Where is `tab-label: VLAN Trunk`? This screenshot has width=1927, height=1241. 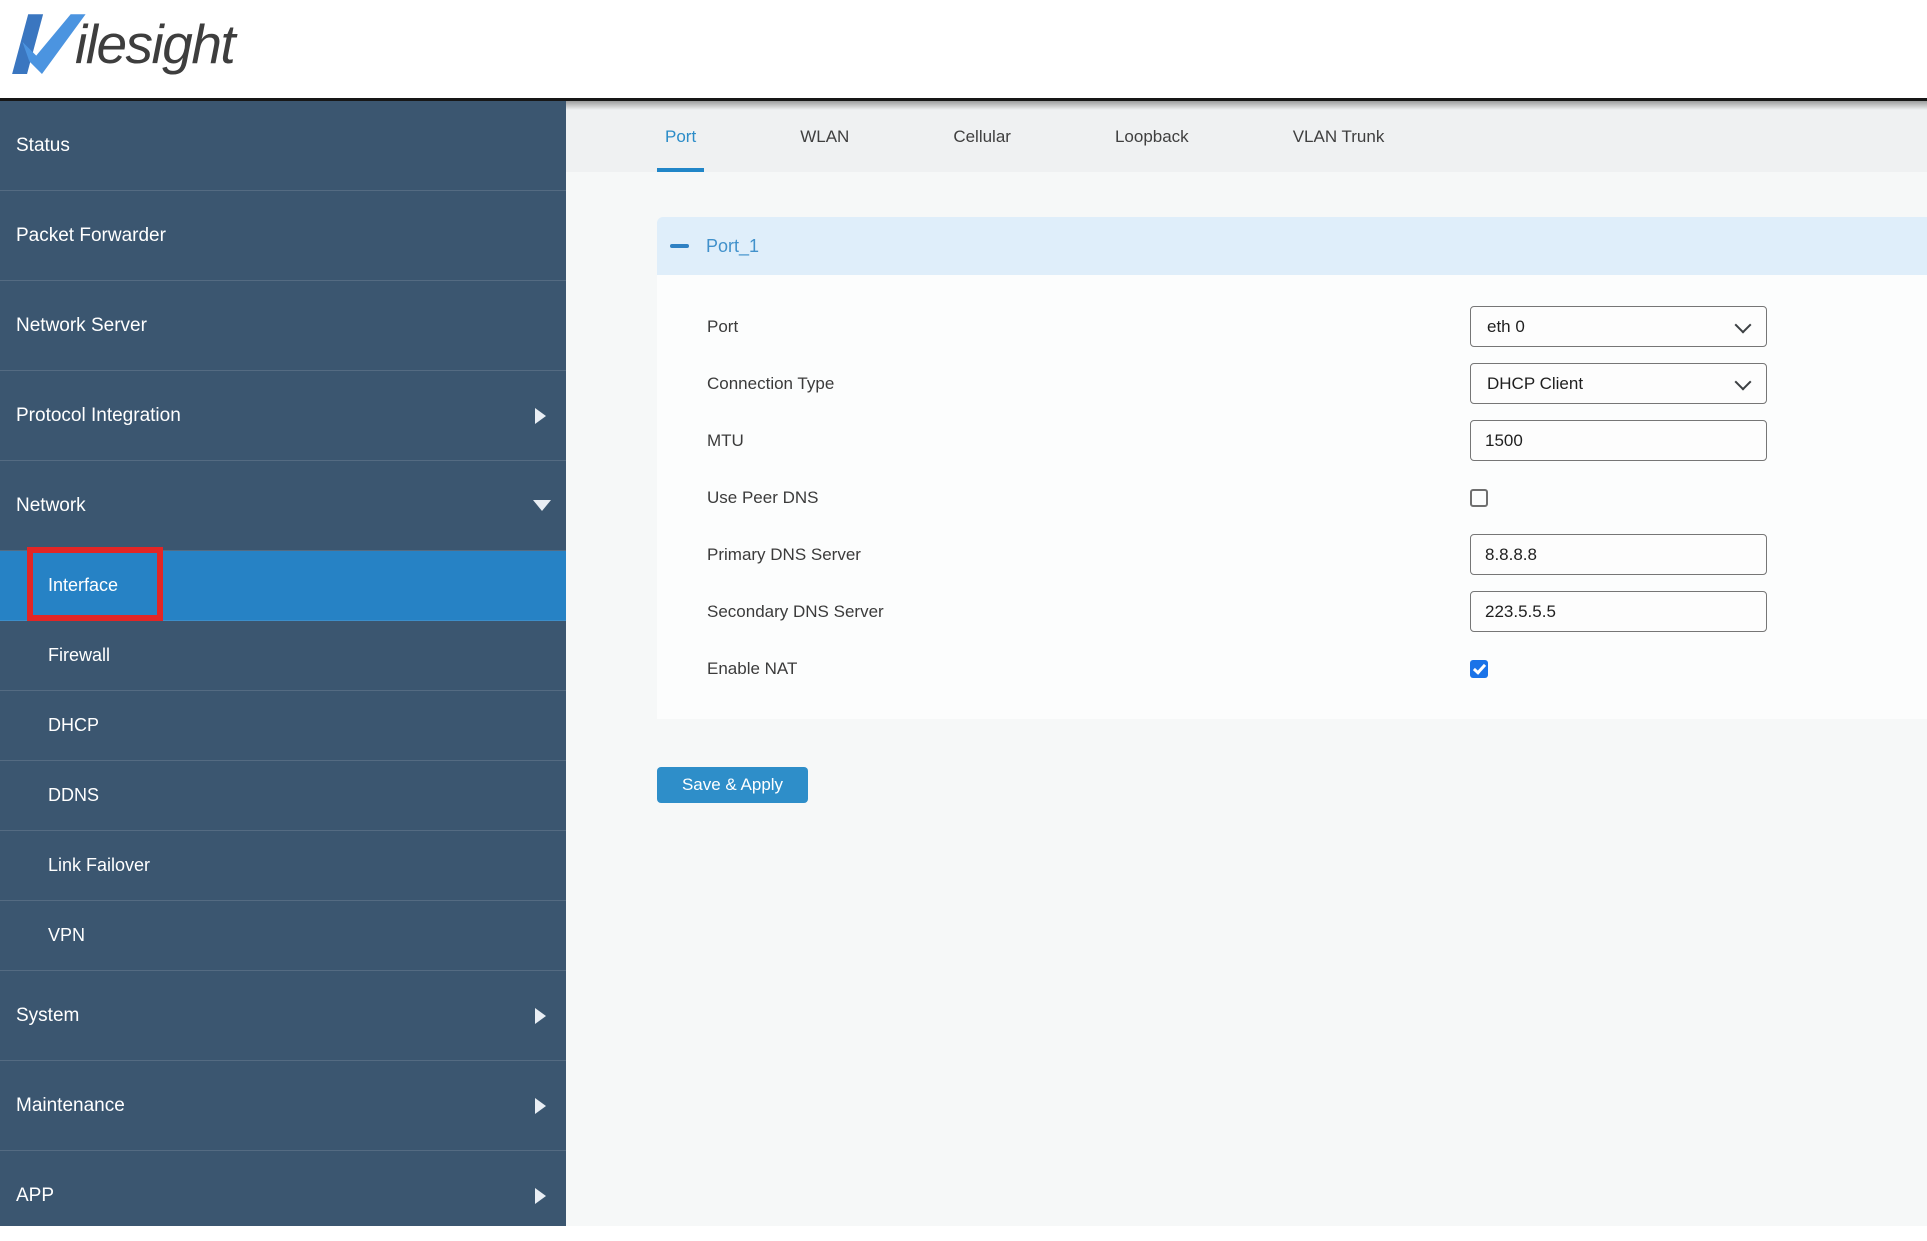 tab-label: VLAN Trunk is located at coordinates (1338, 136).